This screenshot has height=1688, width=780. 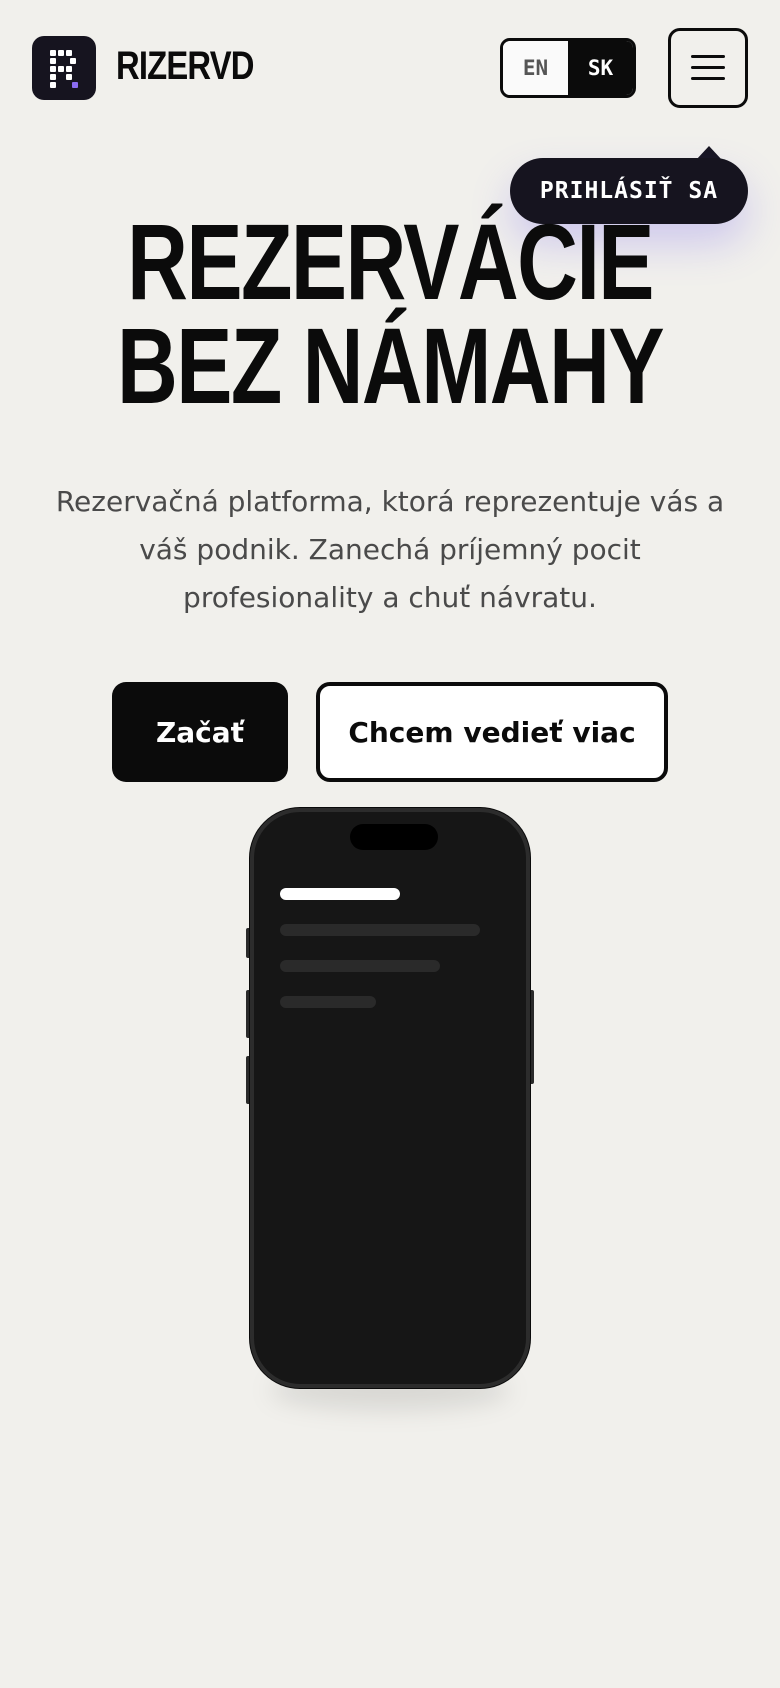 What do you see at coordinates (200, 732) in the screenshot?
I see `start-button: Začať` at bounding box center [200, 732].